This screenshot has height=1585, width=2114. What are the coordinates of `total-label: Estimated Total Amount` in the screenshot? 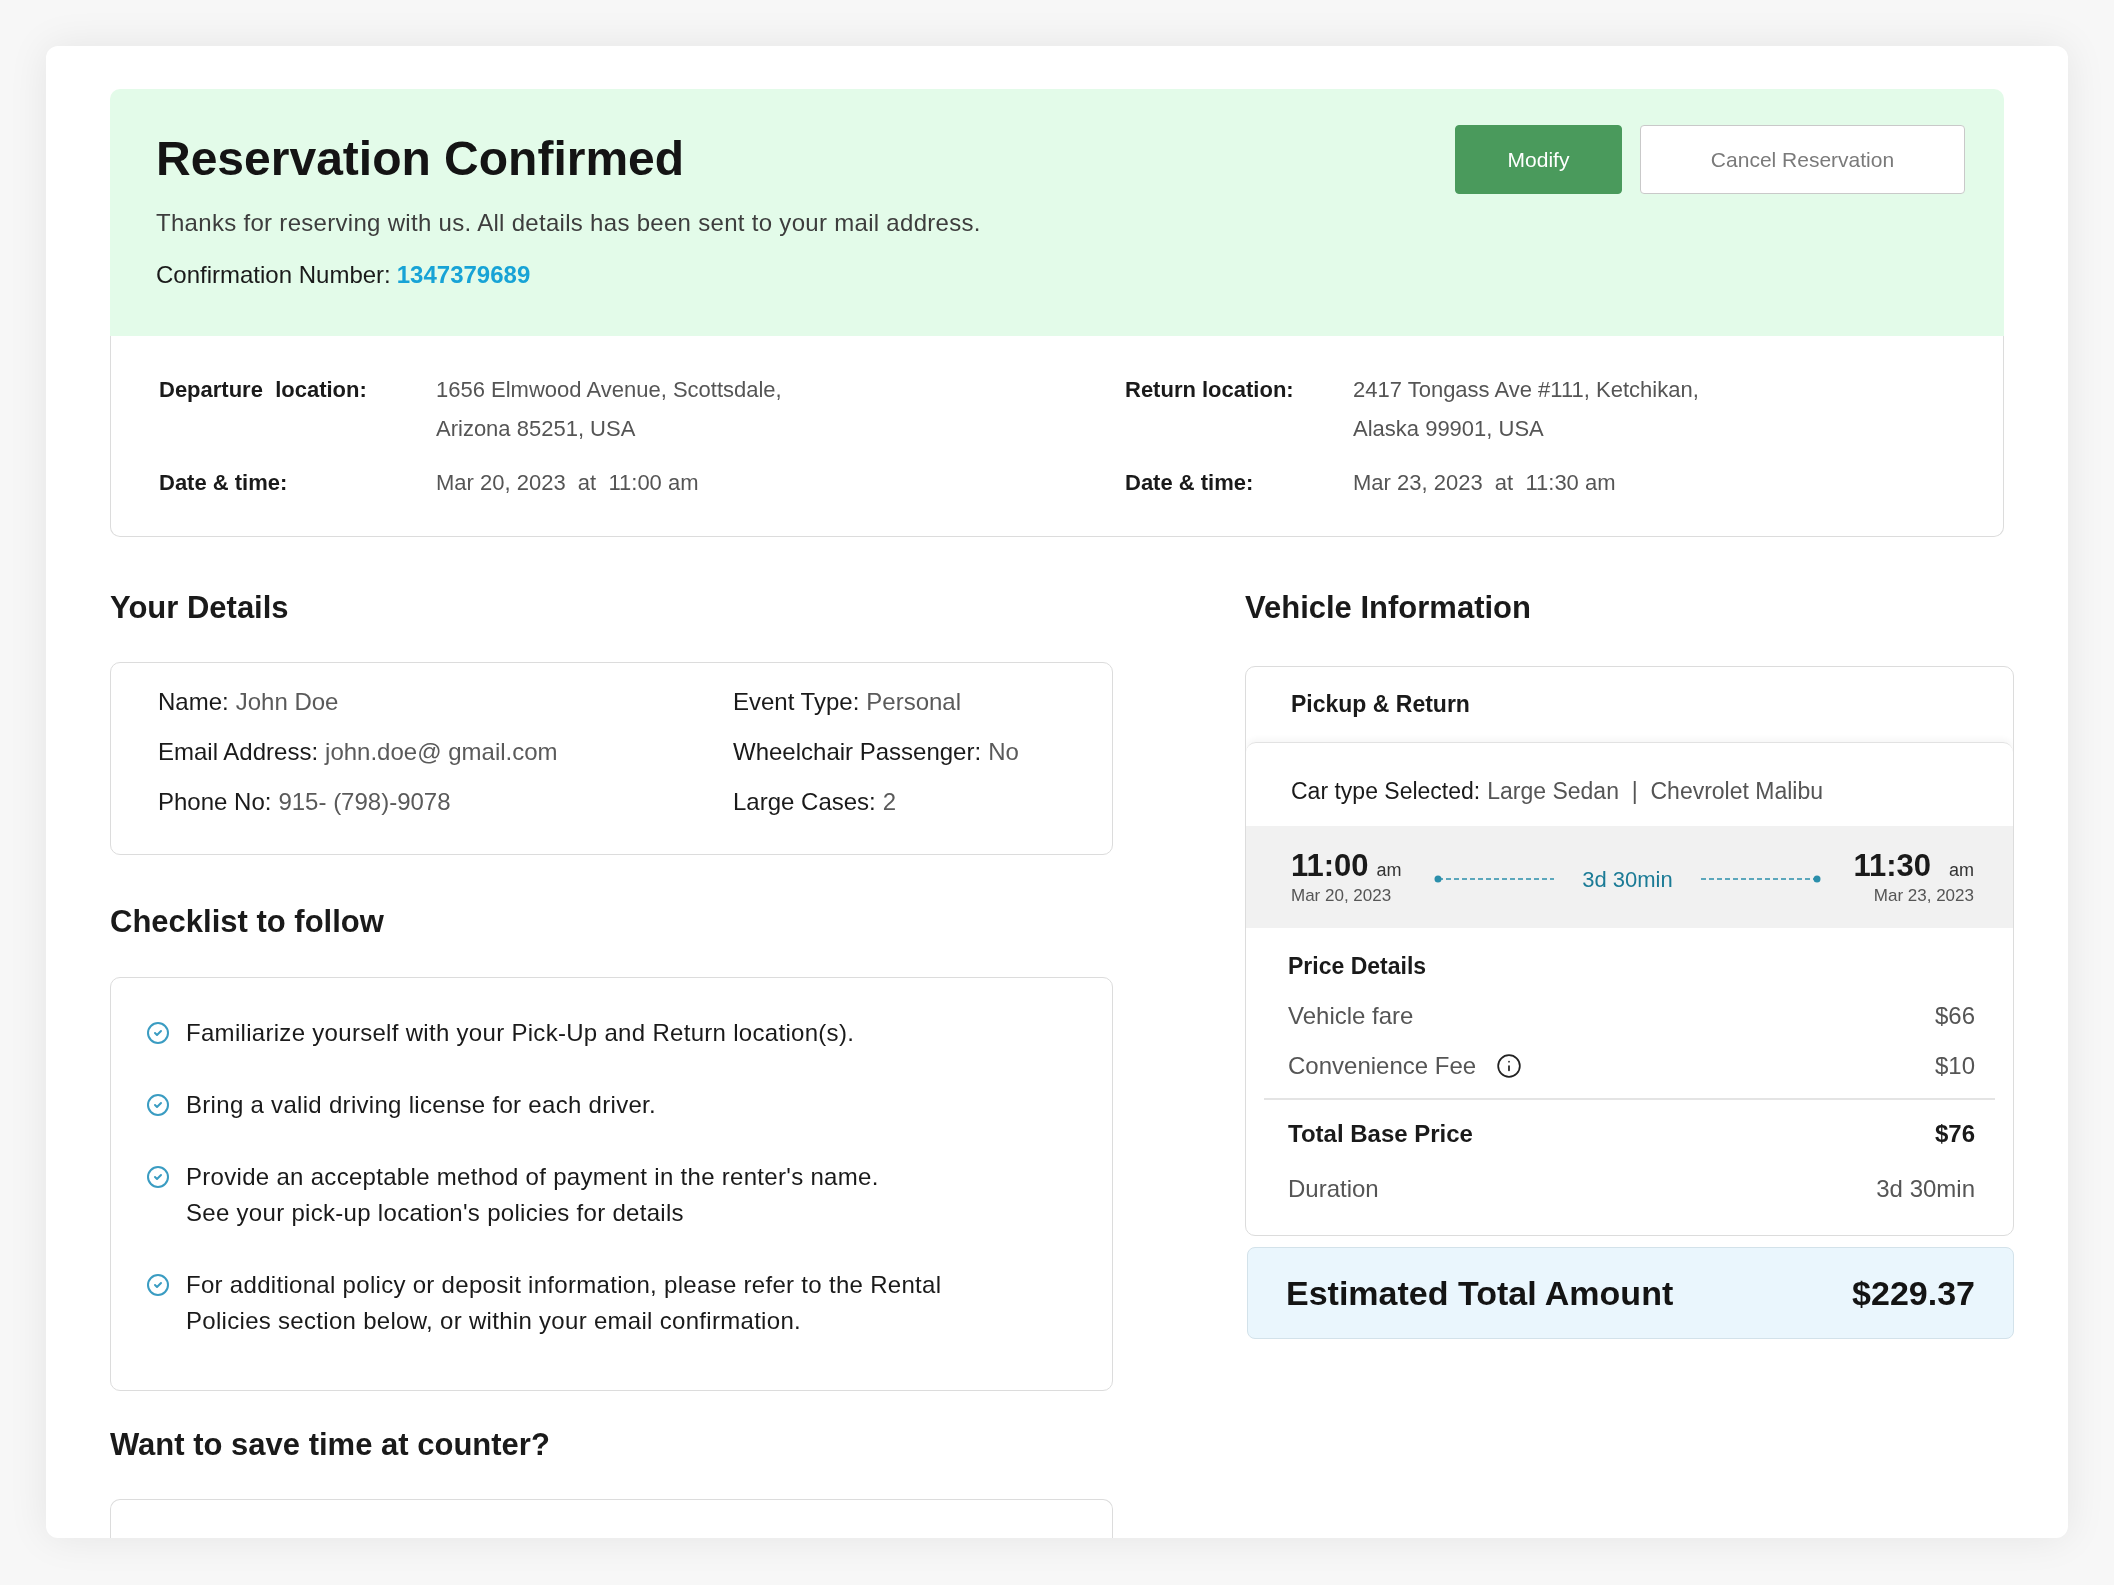 It's located at (1480, 1293).